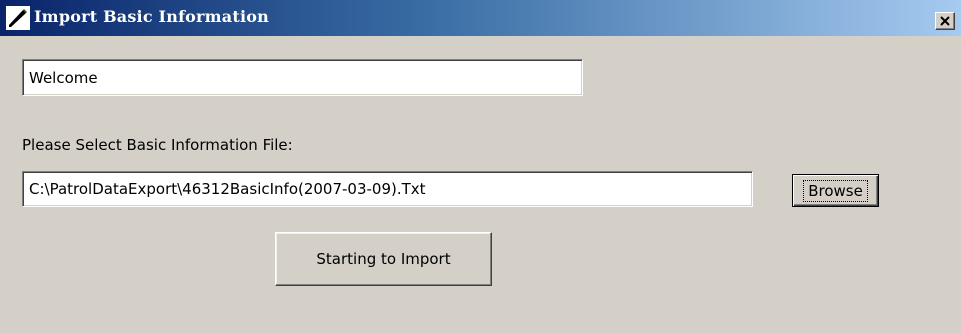 This screenshot has width=961, height=333. I want to click on title-bar: Import Basic Information, so click(480, 18).